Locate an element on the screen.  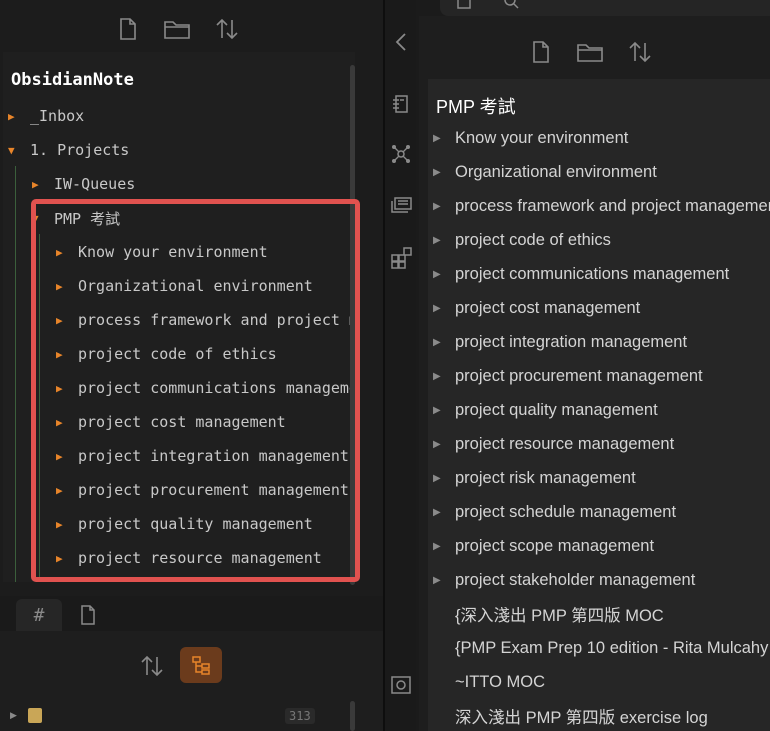
tree-folder-iw-queues: ▶ IW-Queues is located at coordinates (83, 184).